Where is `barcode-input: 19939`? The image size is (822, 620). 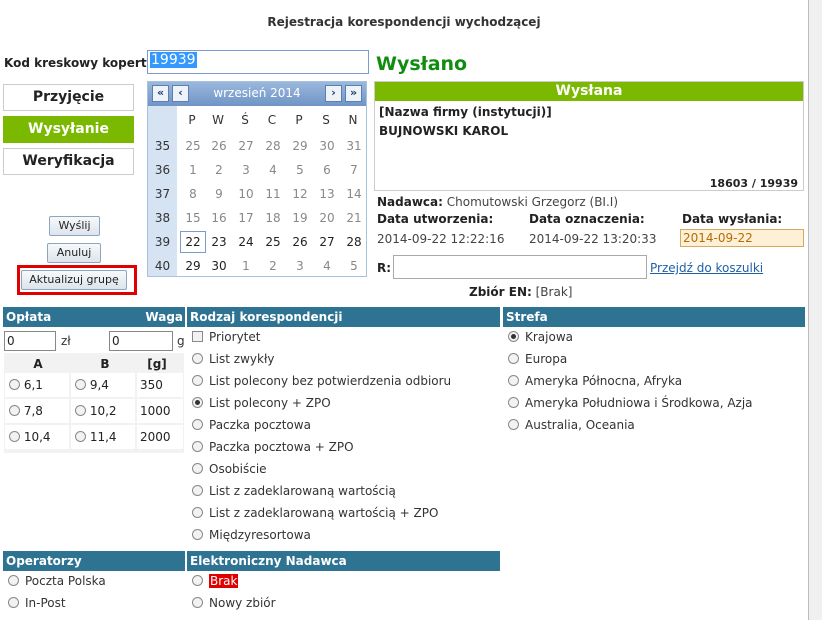 barcode-input: 19939 is located at coordinates (258, 62).